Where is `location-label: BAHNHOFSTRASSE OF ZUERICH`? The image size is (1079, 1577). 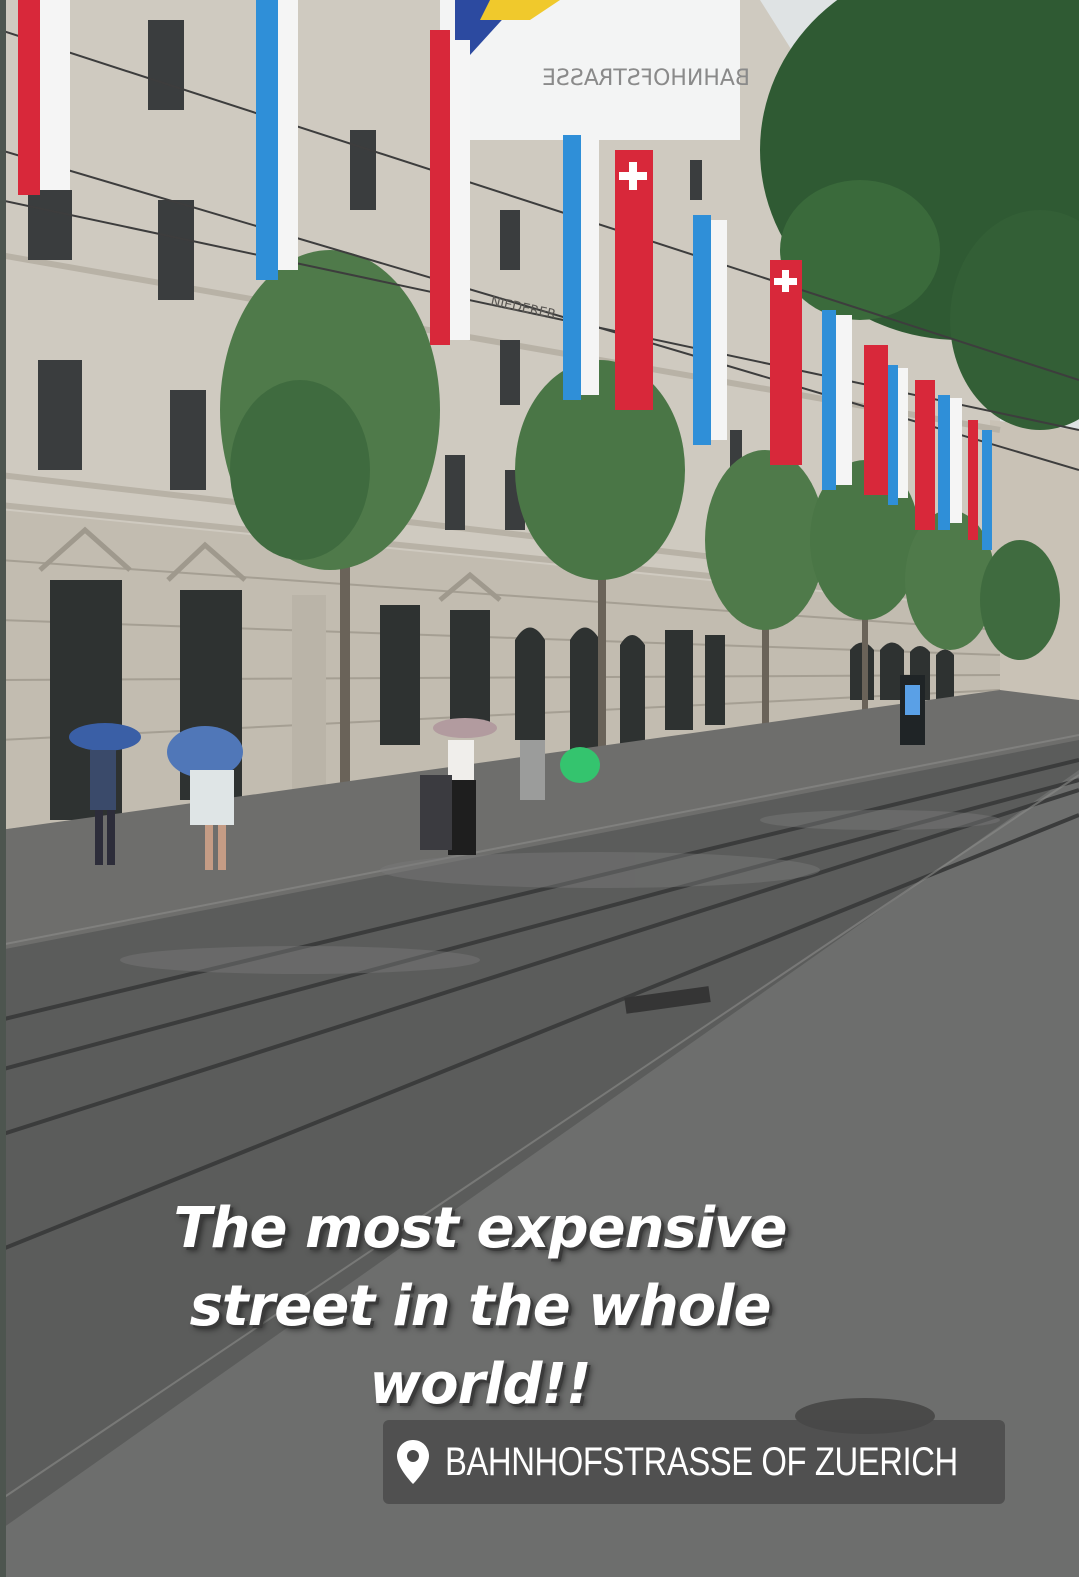 location-label: BAHNHOFSTRASSE OF ZUERICH is located at coordinates (701, 1461).